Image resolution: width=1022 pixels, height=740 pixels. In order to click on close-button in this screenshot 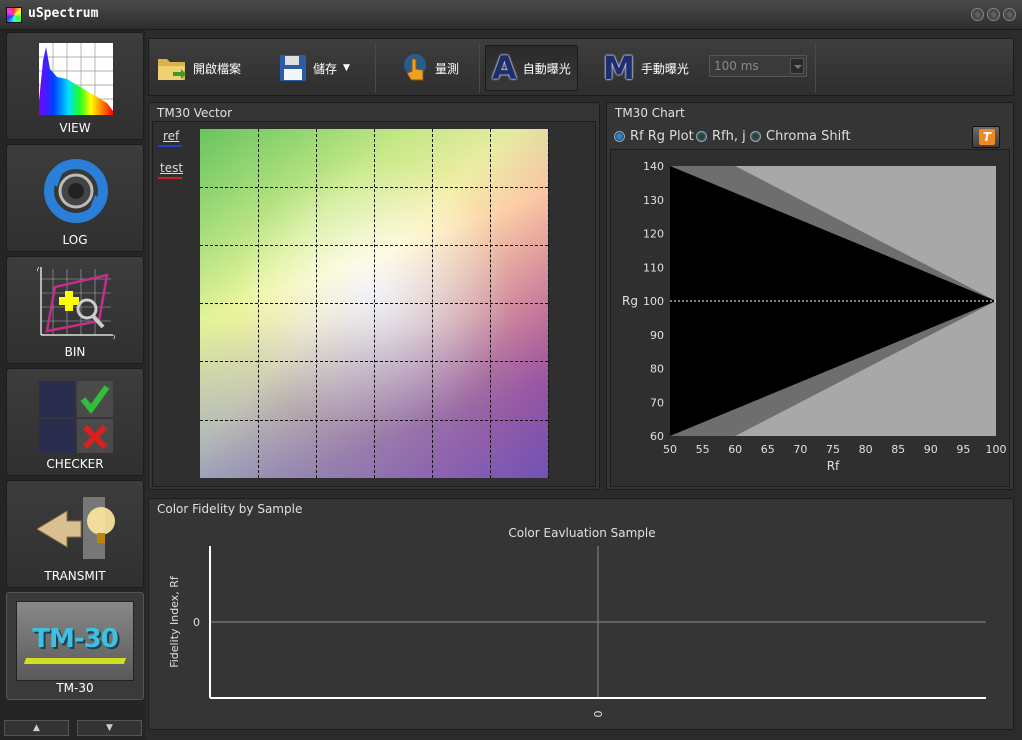, I will do `click(1009, 14)`.